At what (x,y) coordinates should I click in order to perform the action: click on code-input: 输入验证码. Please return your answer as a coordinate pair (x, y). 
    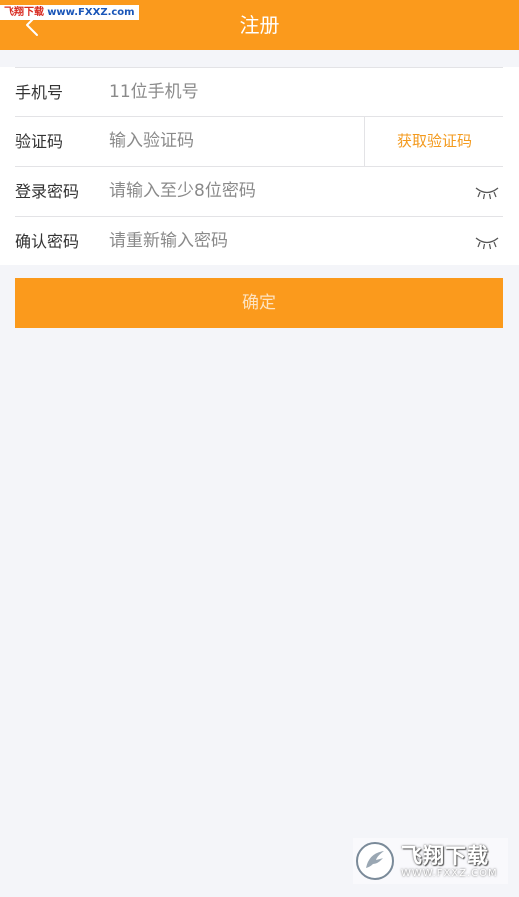
    Looking at the image, I should click on (151, 141).